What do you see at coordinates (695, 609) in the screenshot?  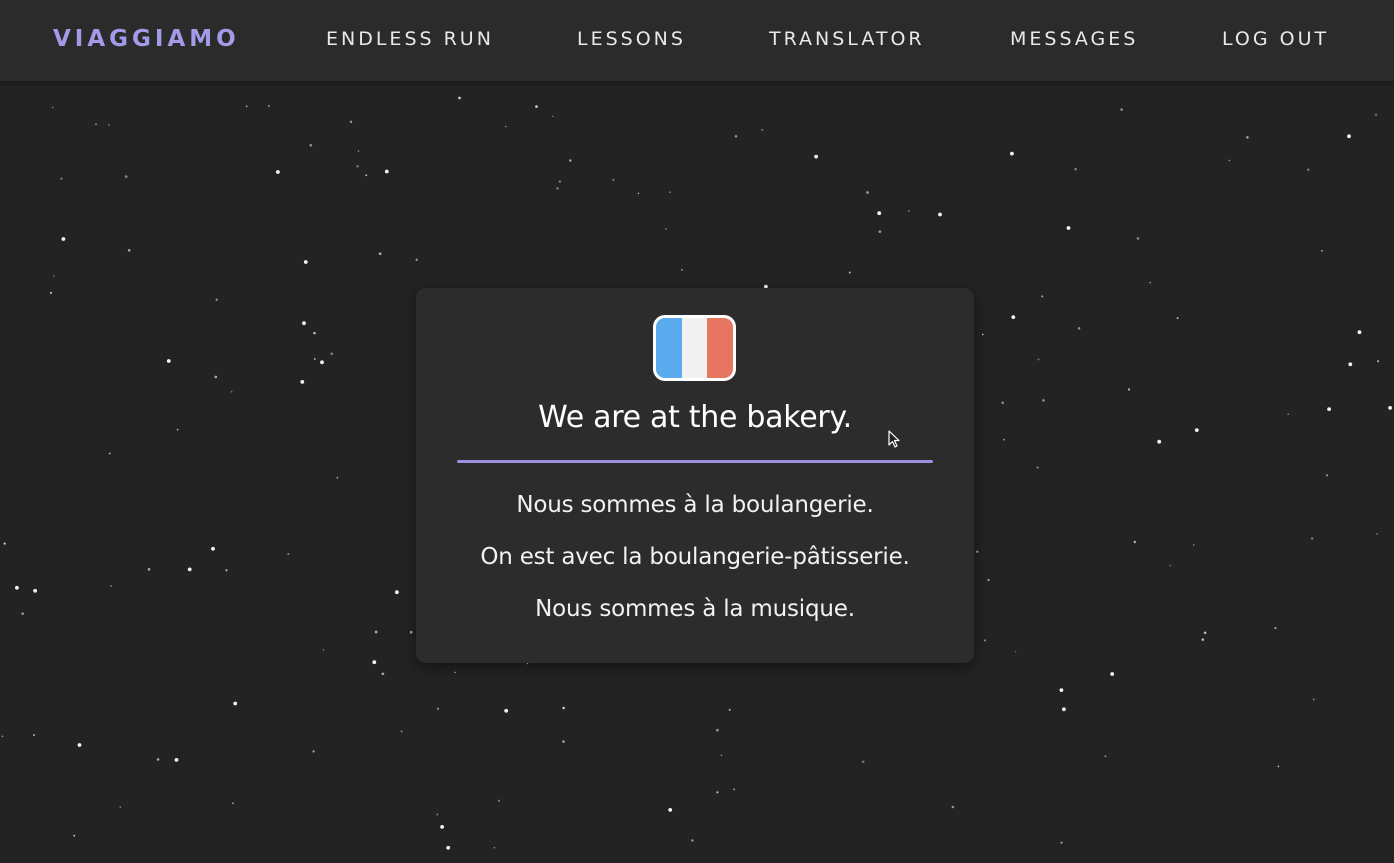 I see `answer-option-3: Nous sommes à la musique.` at bounding box center [695, 609].